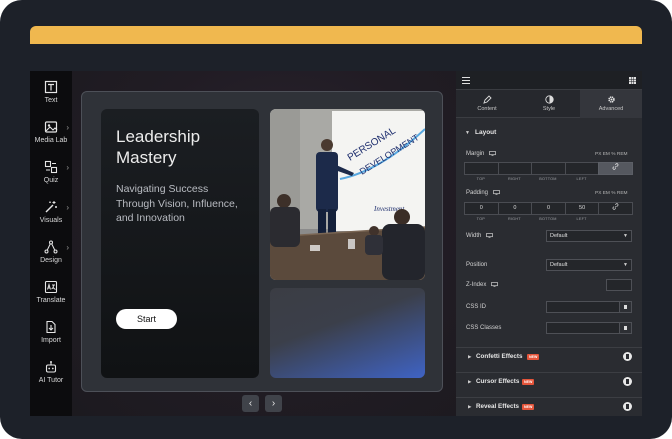  What do you see at coordinates (487, 99) in the screenshot?
I see `pencil-icon` at bounding box center [487, 99].